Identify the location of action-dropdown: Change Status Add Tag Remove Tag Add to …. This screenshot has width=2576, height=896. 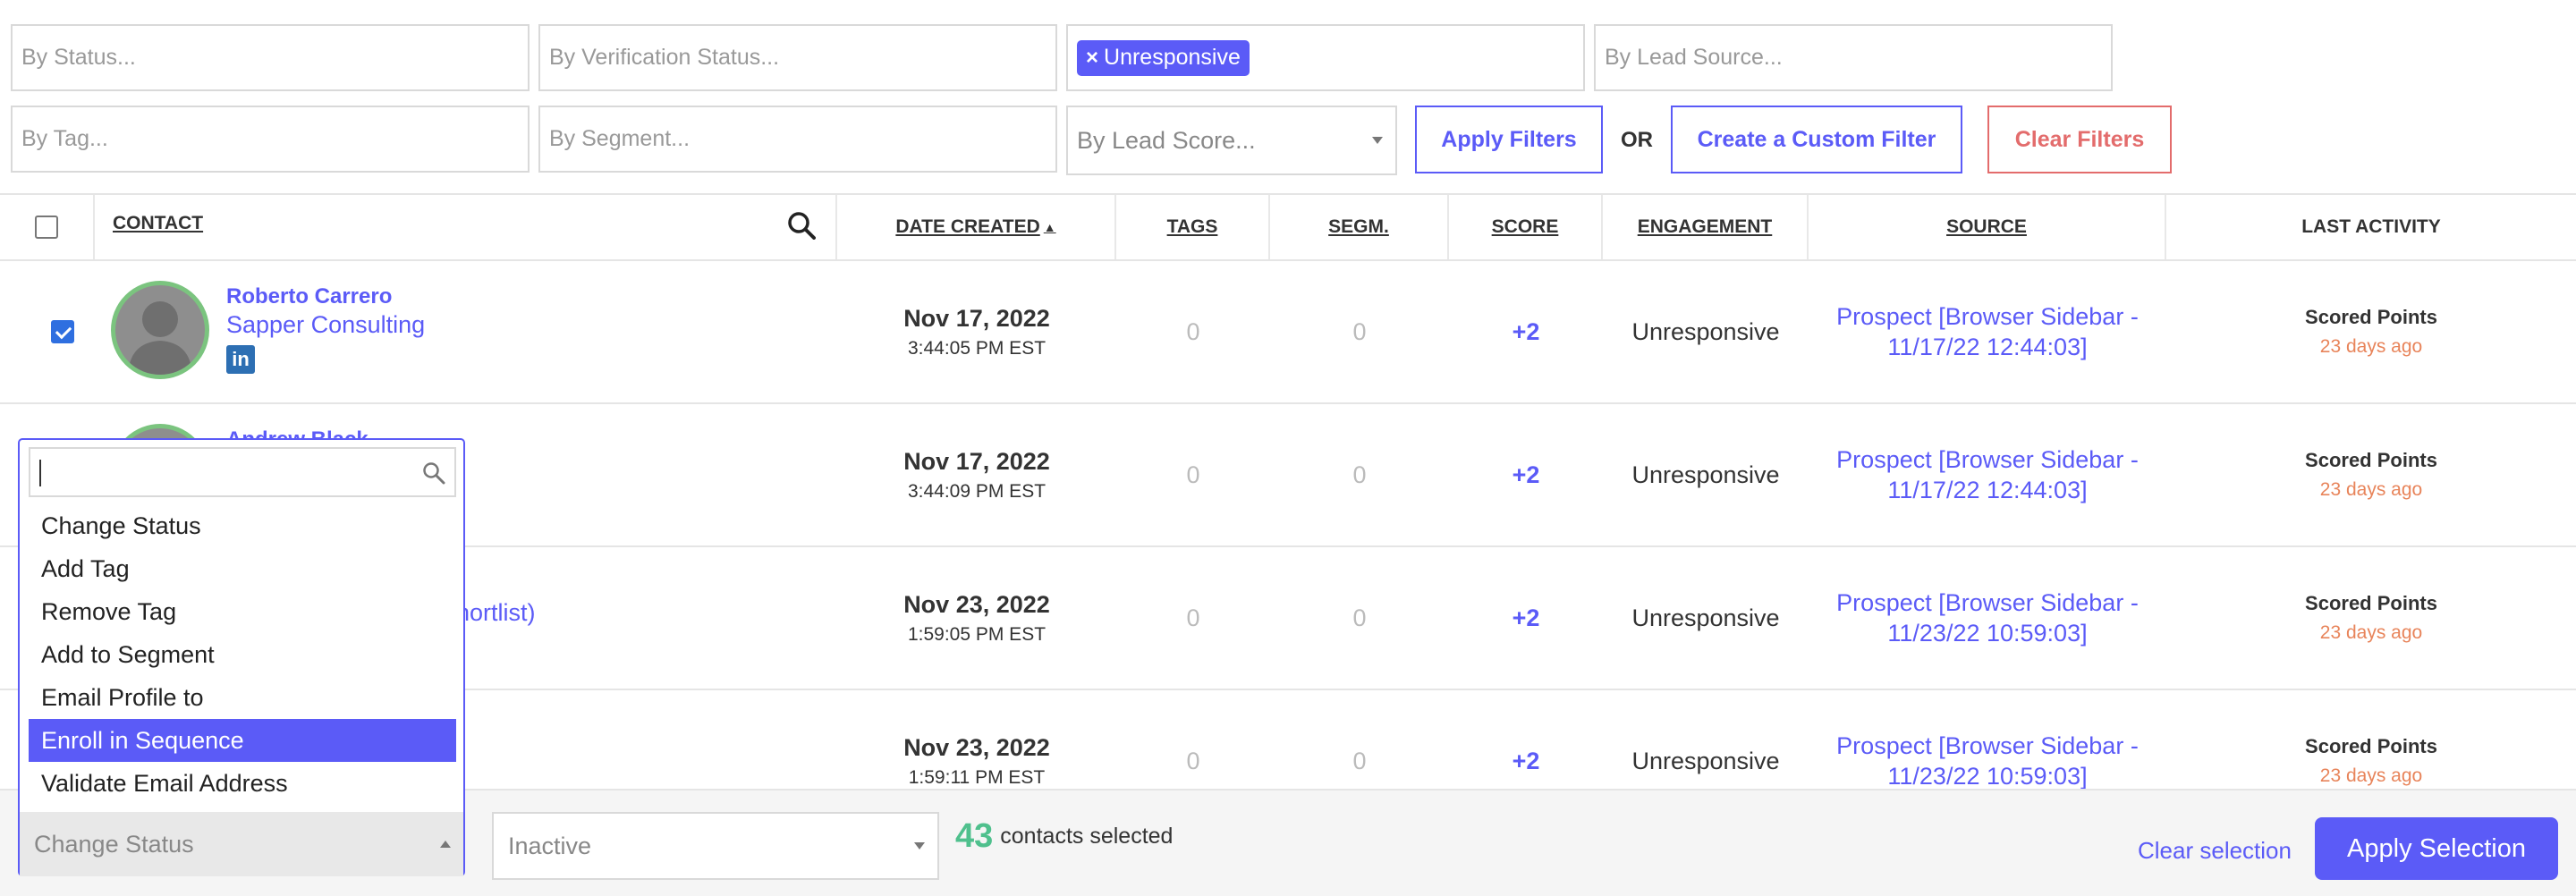
(241, 657).